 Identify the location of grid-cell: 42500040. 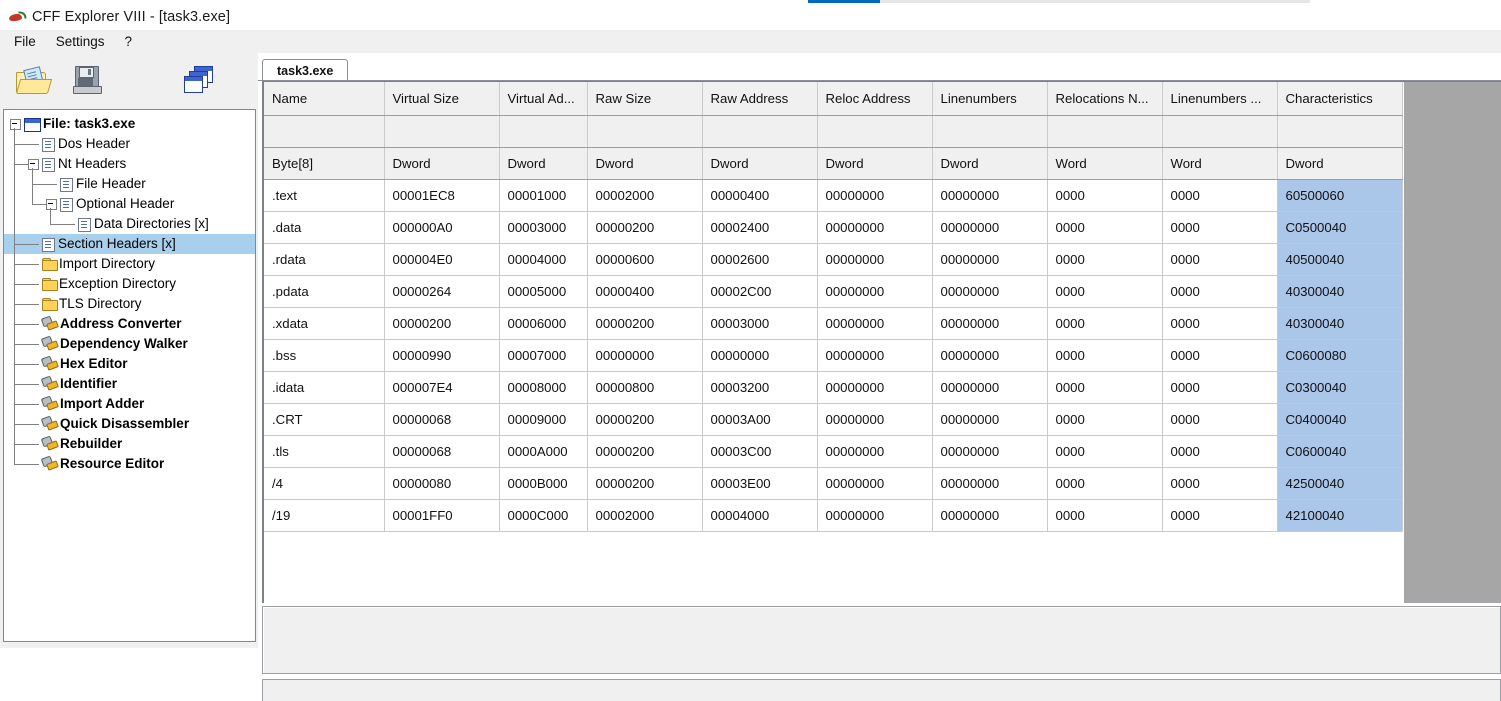
(1340, 483).